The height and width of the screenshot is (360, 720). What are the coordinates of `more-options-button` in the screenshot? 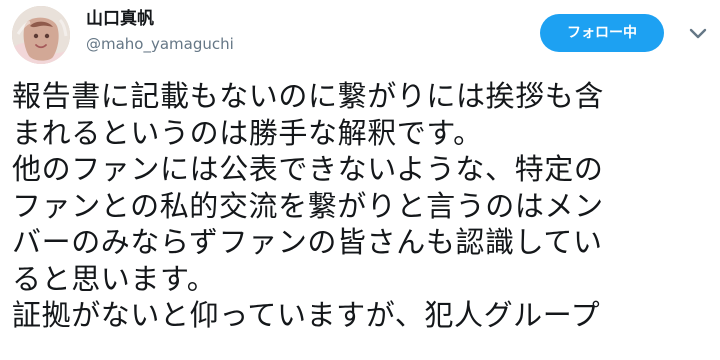 It's located at (698, 34).